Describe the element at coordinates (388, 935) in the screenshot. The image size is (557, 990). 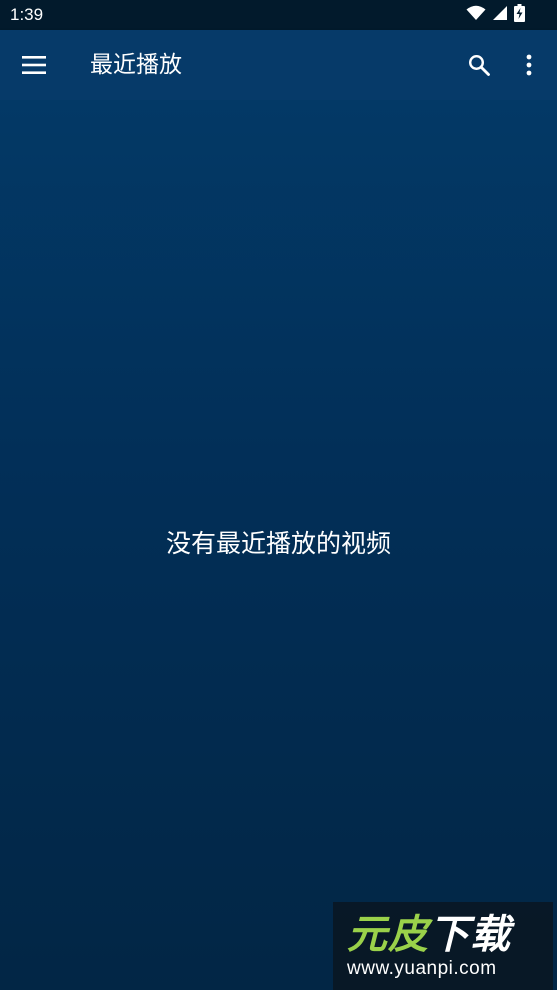
I see `watermark-title-green: 元皮` at that location.